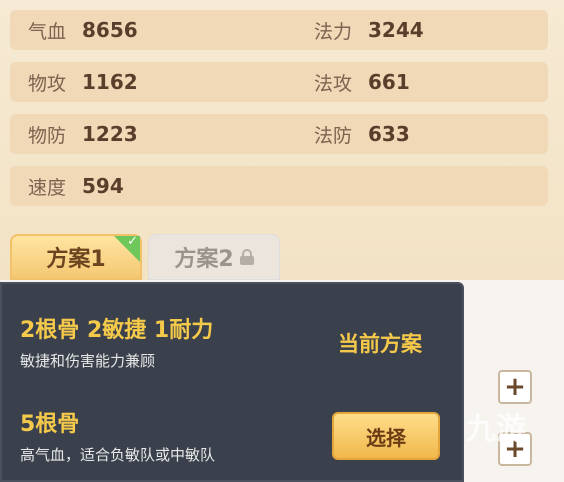 This screenshot has width=564, height=482. Describe the element at coordinates (47, 135) in the screenshot. I see `stat-label: 物防` at that location.